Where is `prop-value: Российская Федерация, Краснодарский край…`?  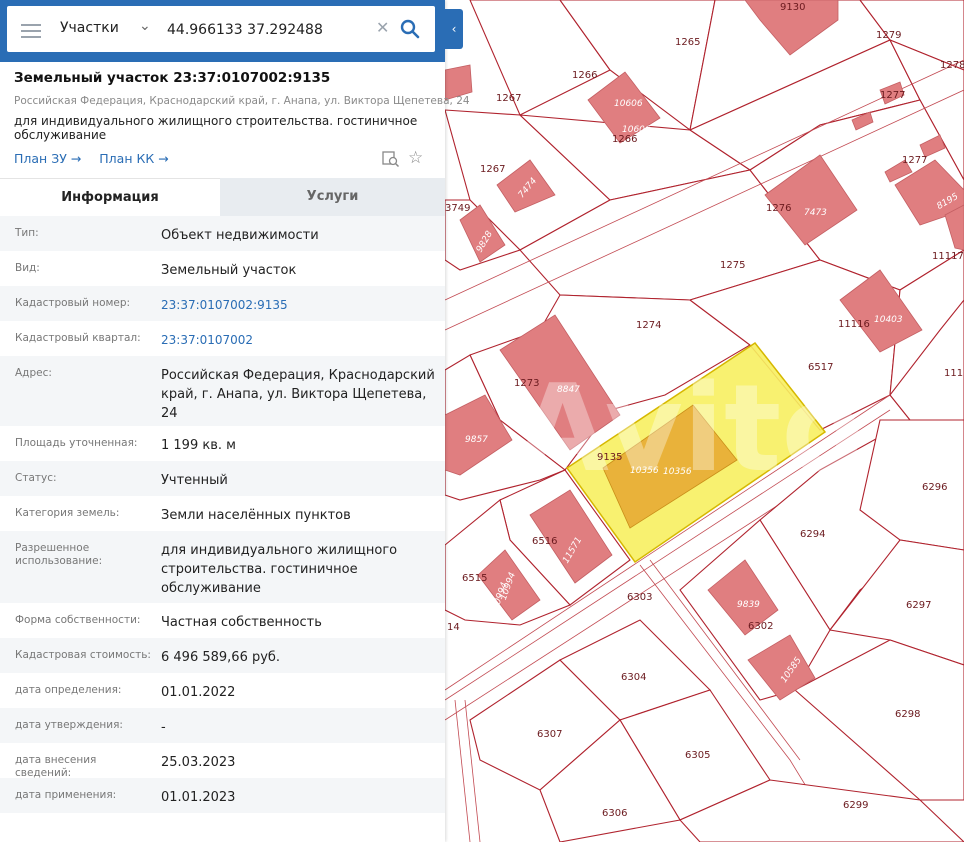 prop-value: Российская Федерация, Краснодарский край… is located at coordinates (298, 394).